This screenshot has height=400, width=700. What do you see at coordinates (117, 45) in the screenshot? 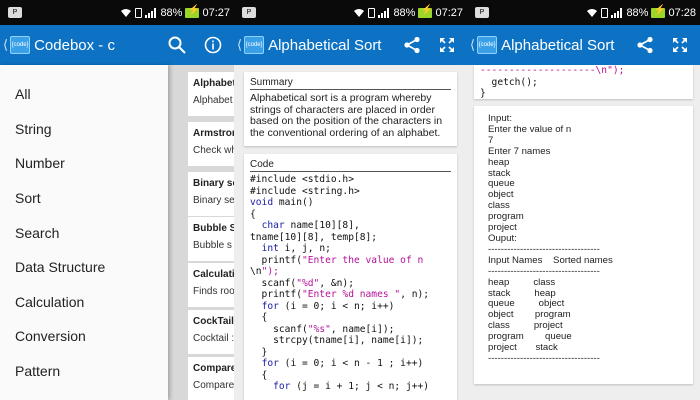
I see `app-toolbar: ⟨ {code} Codebox - c` at bounding box center [117, 45].